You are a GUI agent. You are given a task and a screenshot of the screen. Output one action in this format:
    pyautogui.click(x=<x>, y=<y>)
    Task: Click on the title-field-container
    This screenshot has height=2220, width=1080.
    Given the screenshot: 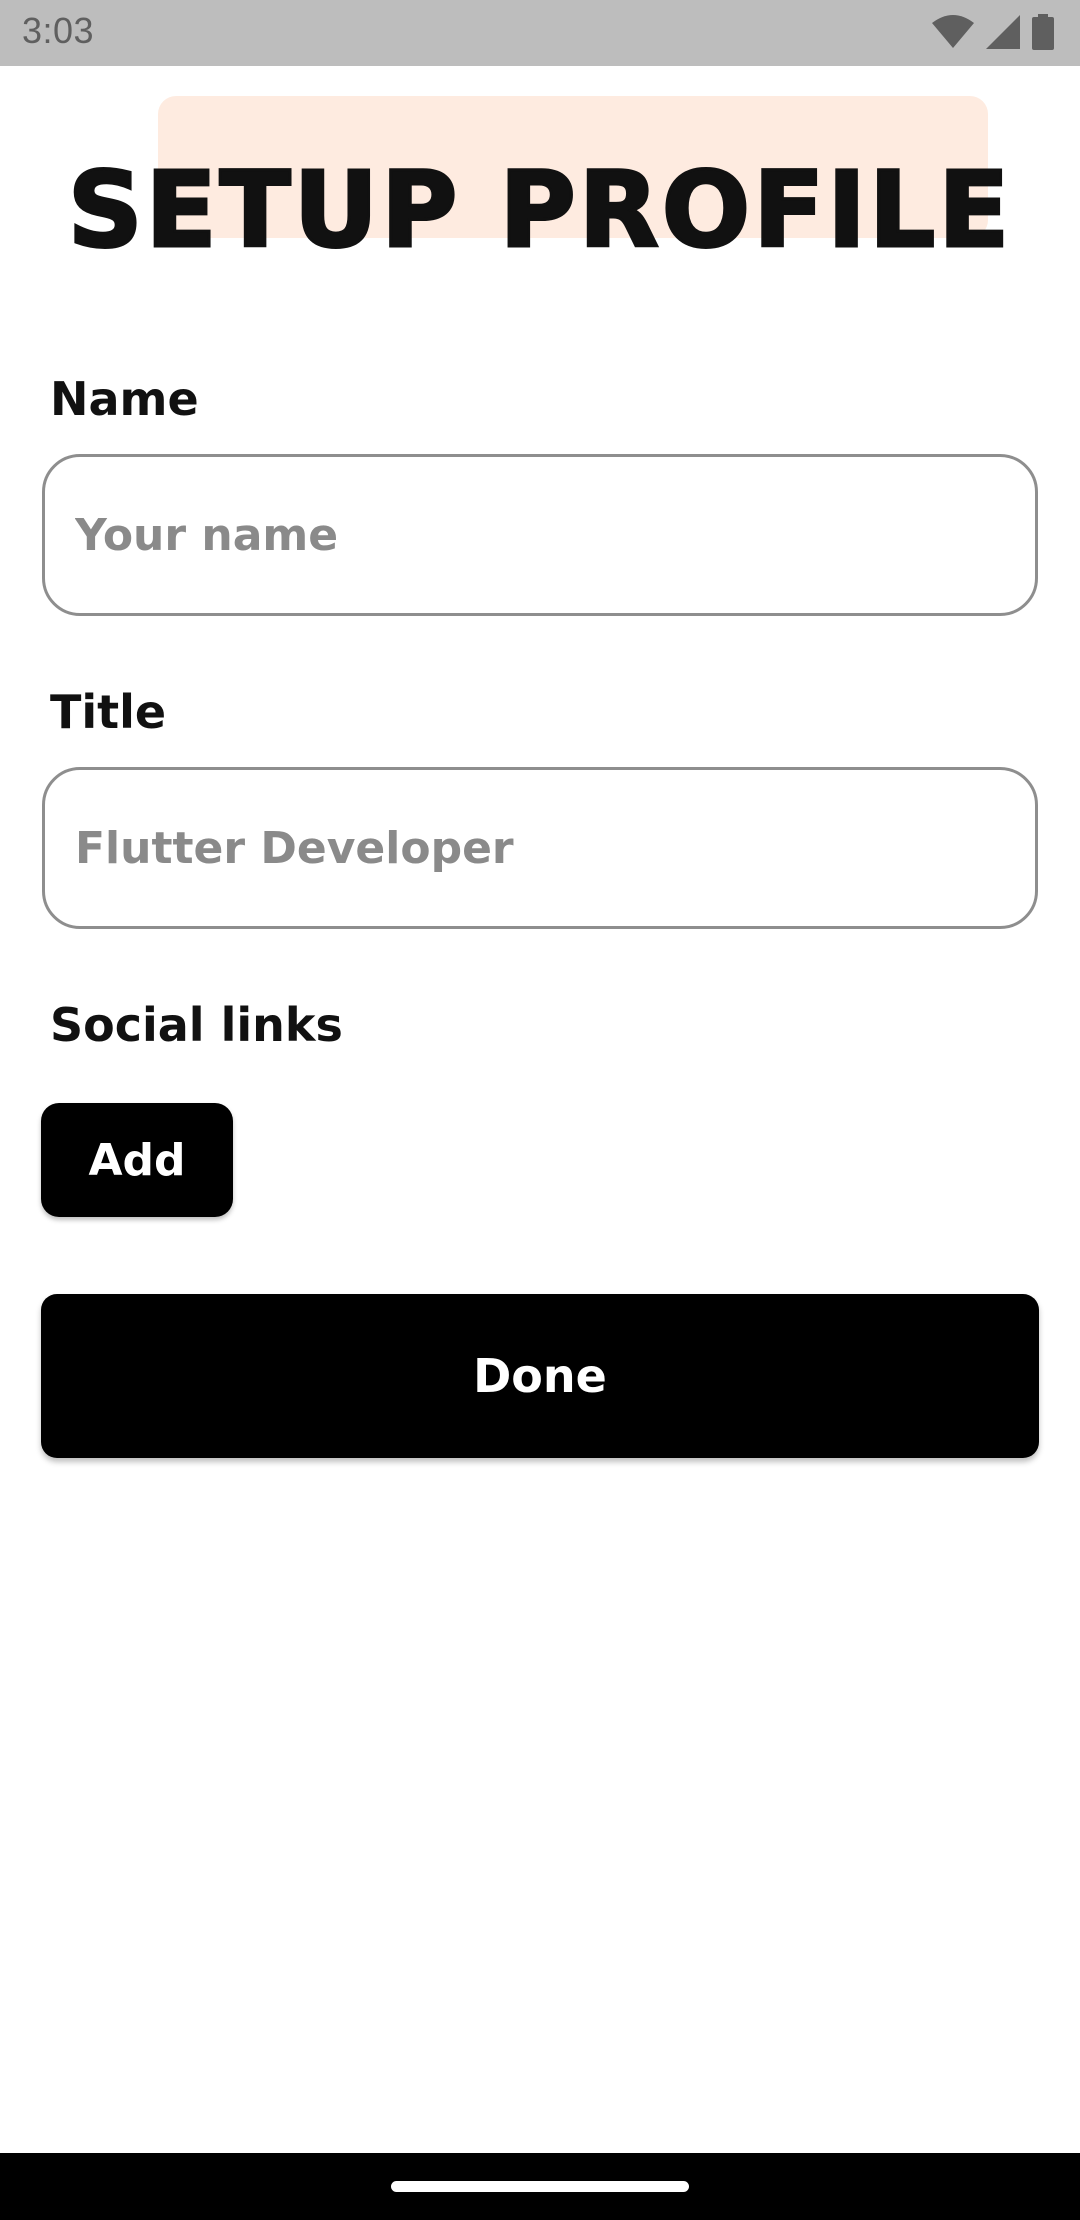 What is the action you would take?
    pyautogui.click(x=540, y=848)
    